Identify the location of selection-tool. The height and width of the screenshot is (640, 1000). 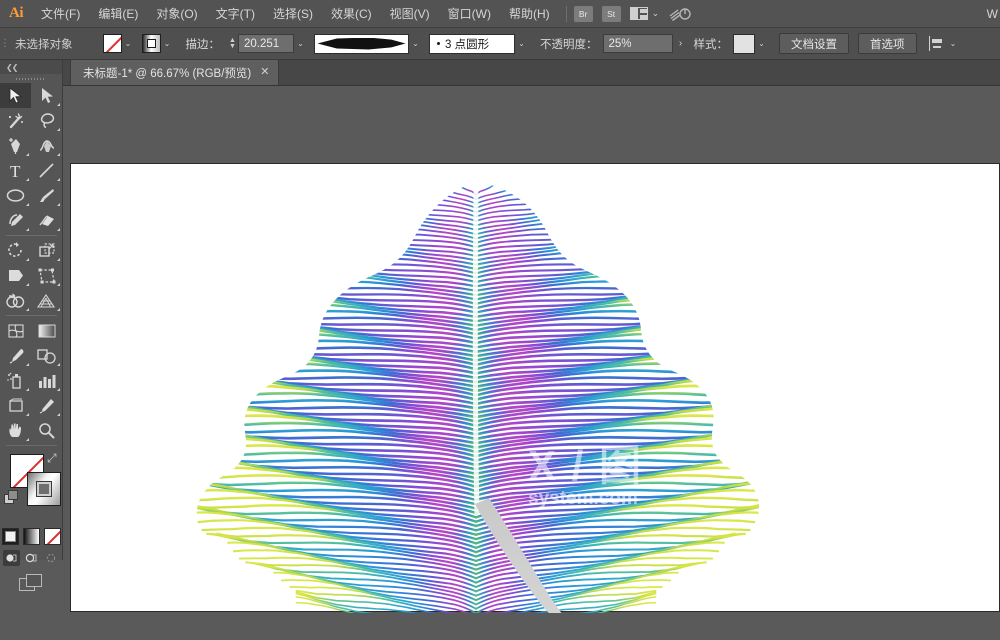
(15, 95).